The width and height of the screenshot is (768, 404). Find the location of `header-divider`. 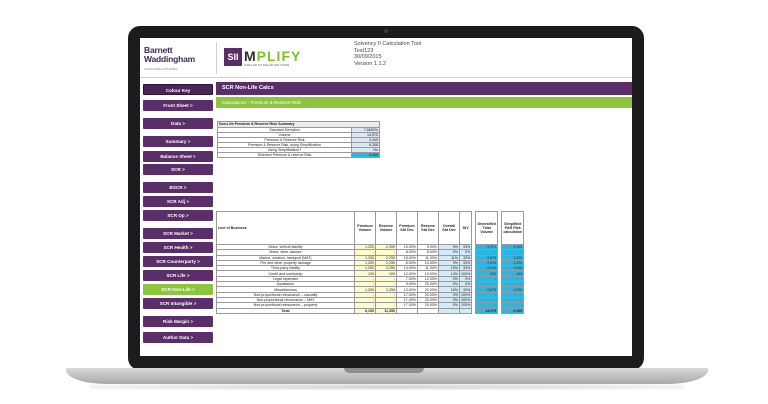

header-divider is located at coordinates (216, 58).